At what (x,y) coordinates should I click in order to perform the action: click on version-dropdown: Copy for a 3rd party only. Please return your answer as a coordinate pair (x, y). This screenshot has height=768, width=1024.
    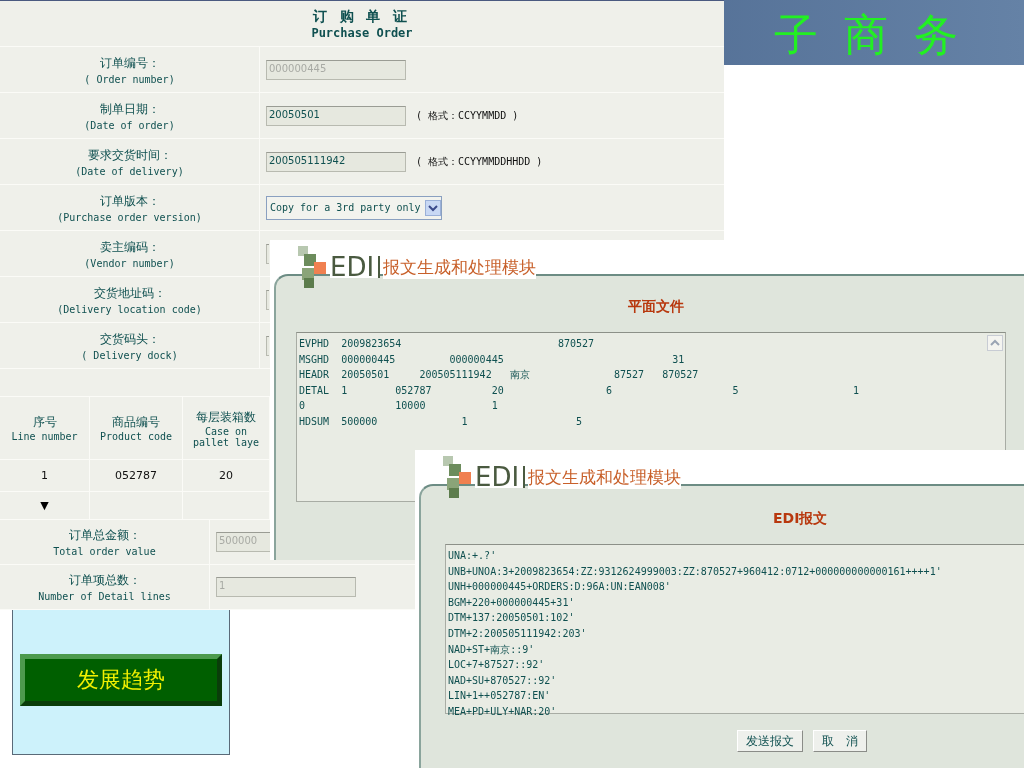
    Looking at the image, I should click on (354, 207).